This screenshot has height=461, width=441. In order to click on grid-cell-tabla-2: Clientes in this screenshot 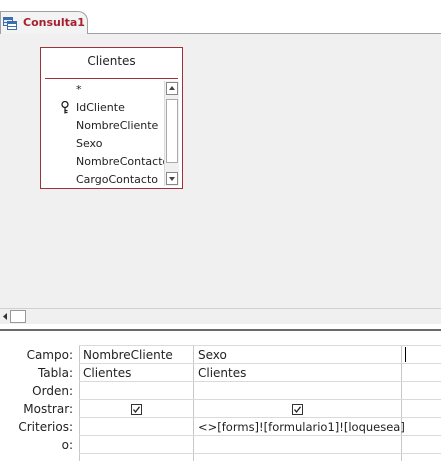, I will do `click(222, 373)`.